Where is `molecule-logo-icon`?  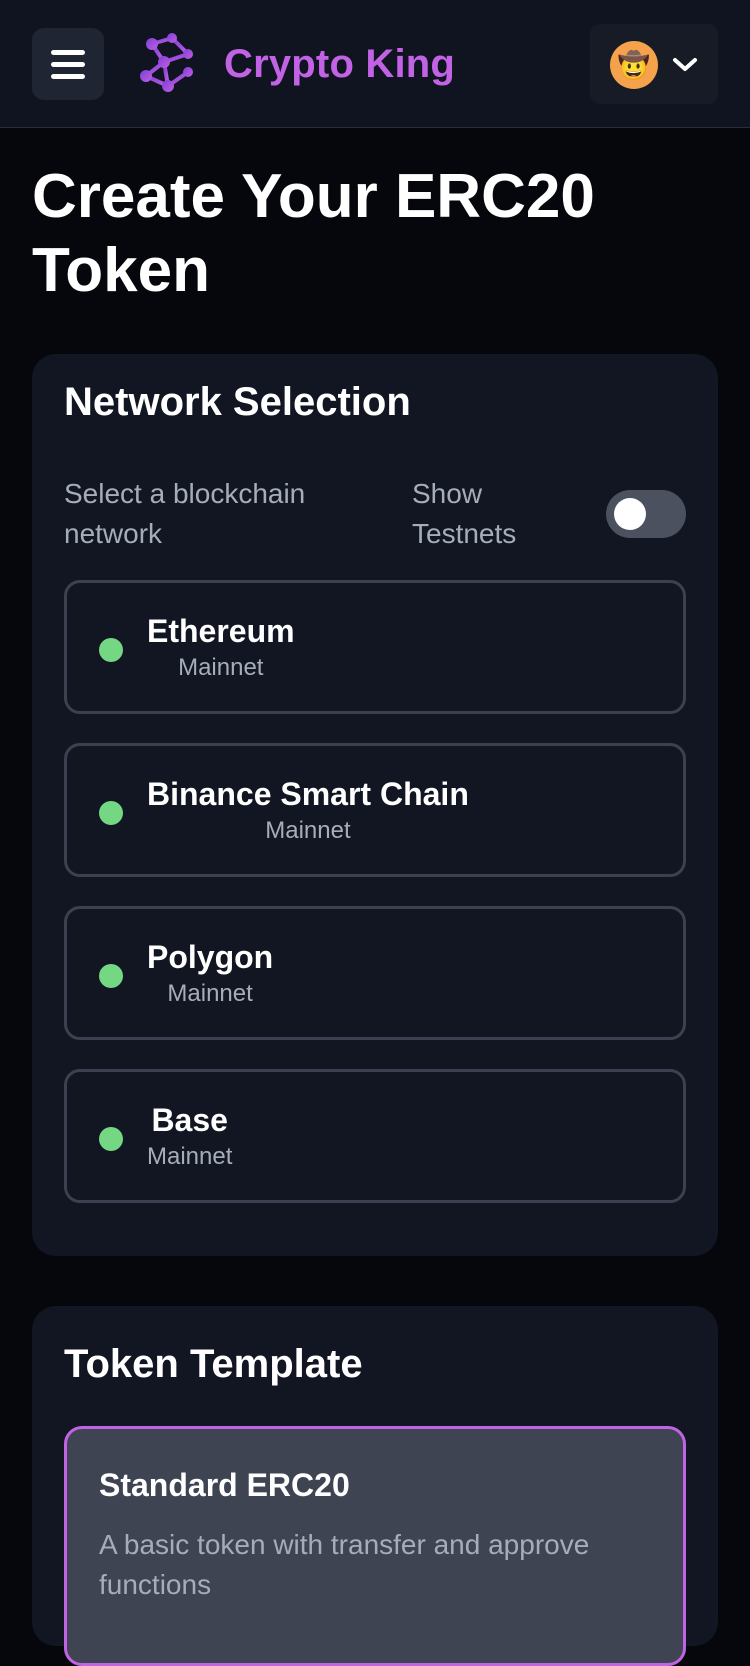 molecule-logo-icon is located at coordinates (168, 63).